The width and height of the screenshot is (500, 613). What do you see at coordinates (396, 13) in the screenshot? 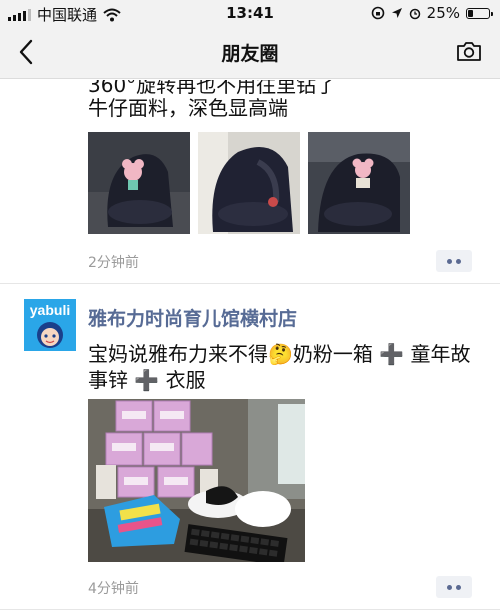
I see `location-icon` at bounding box center [396, 13].